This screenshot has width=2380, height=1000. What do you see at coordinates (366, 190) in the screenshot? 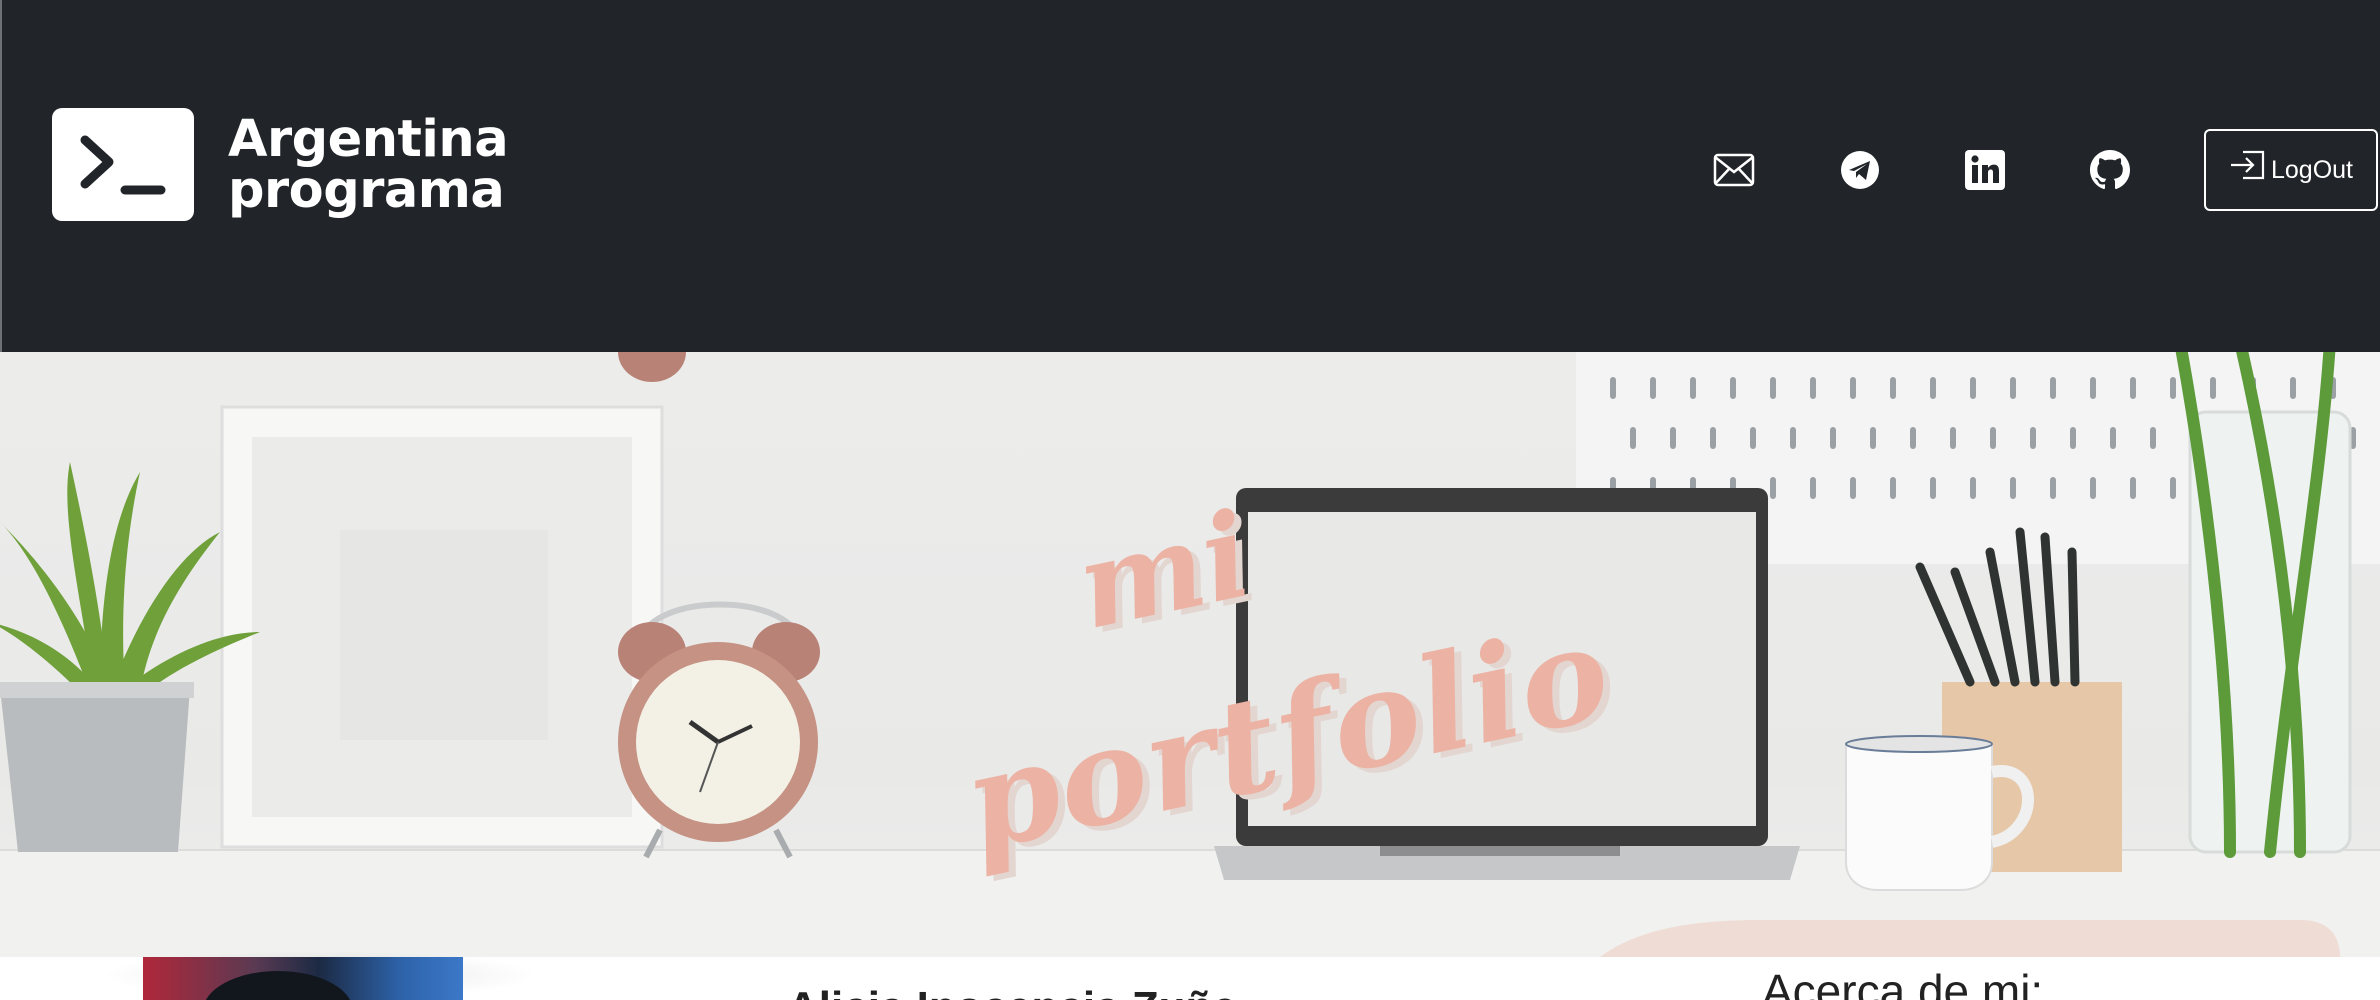
I see `brand-line-2: programa` at bounding box center [366, 190].